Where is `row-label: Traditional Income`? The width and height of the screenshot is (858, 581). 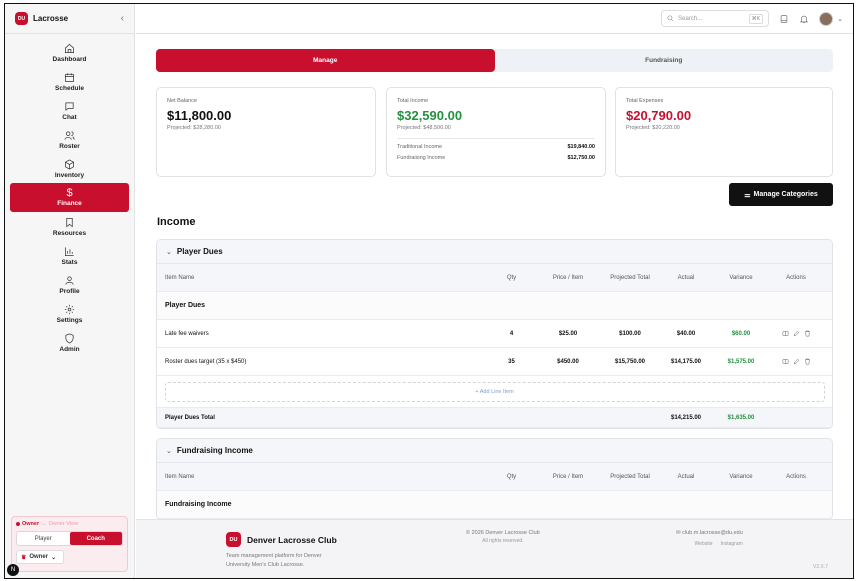
row-label: Traditional Income is located at coordinates (420, 147).